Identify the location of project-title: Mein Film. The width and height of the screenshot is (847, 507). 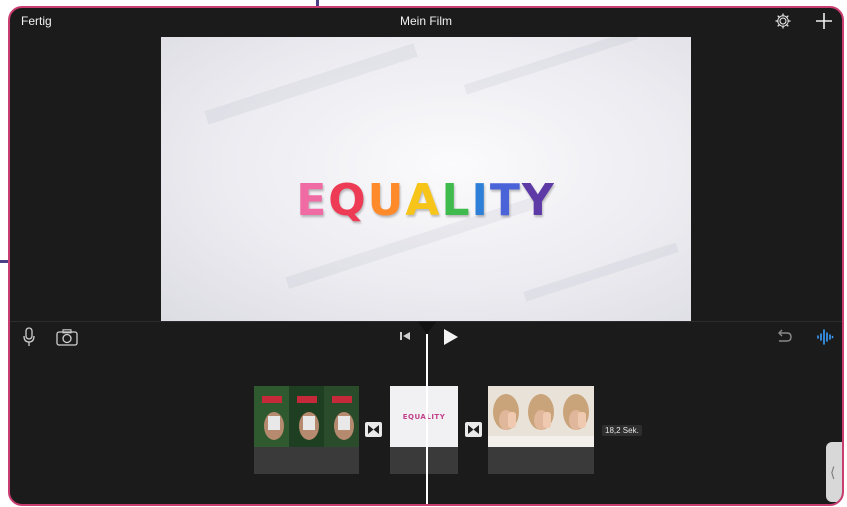
(425, 21).